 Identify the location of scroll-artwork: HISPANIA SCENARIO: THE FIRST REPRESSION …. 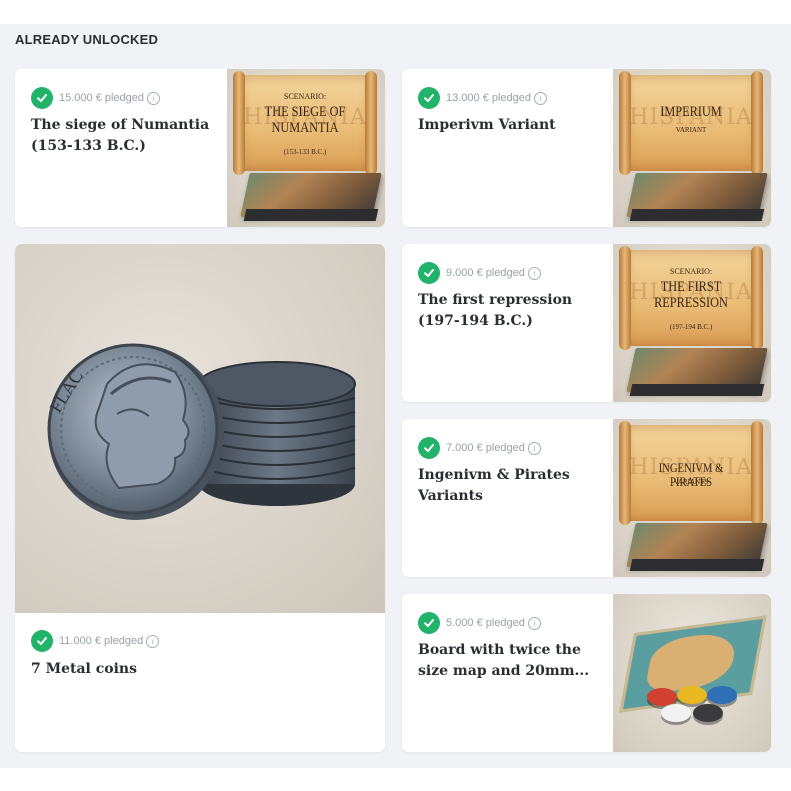
(691, 298).